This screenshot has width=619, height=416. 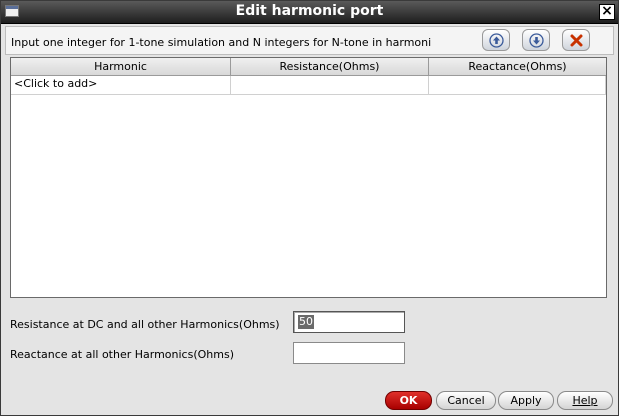 I want to click on cell-harmonic: <Click to add>, so click(x=121, y=85).